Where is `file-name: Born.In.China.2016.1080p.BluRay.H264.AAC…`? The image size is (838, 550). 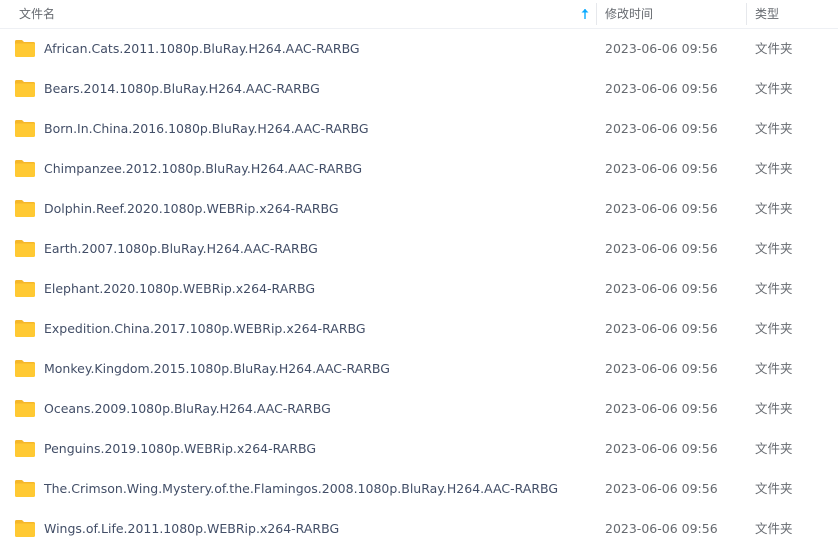
file-name: Born.In.China.2016.1080p.BluRay.H264.AAC… is located at coordinates (206, 129).